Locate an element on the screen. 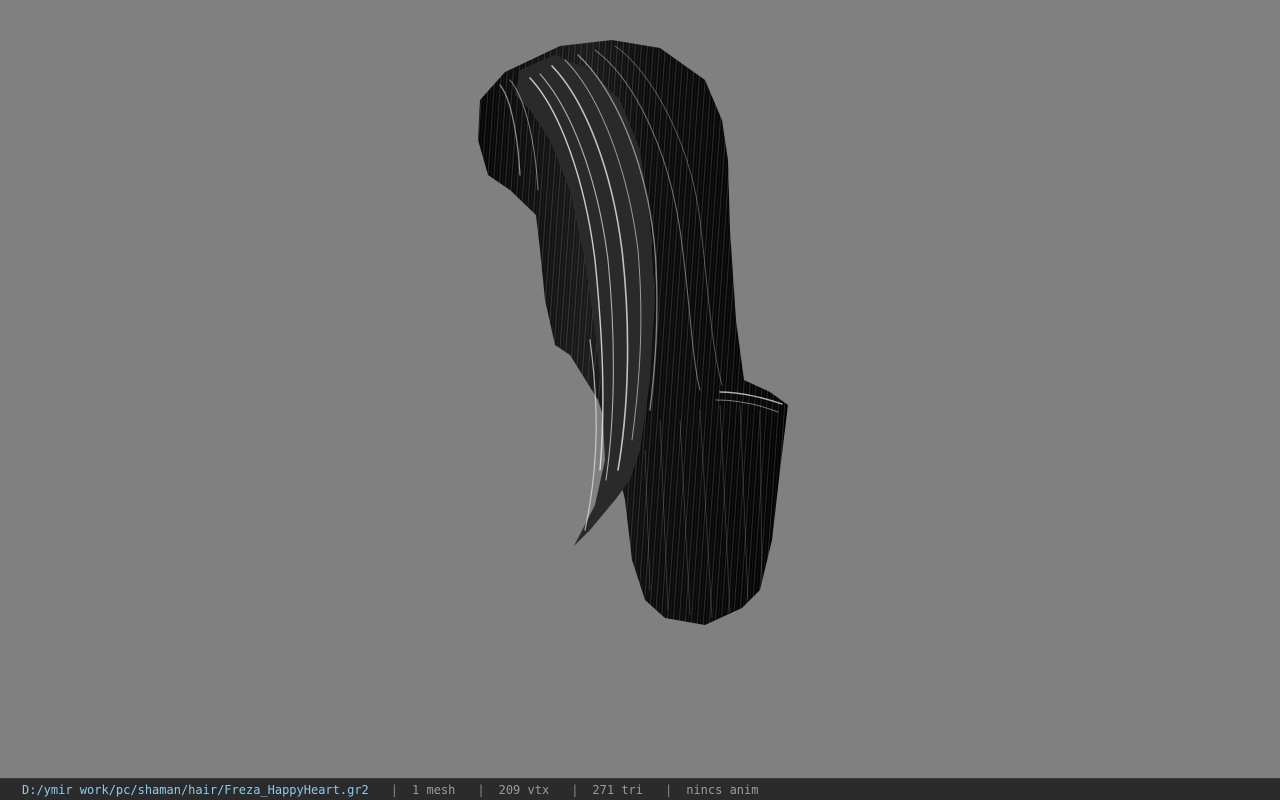 Image resolution: width=1280 pixels, height=800 pixels. mesh-count: 1 mesh is located at coordinates (434, 789).